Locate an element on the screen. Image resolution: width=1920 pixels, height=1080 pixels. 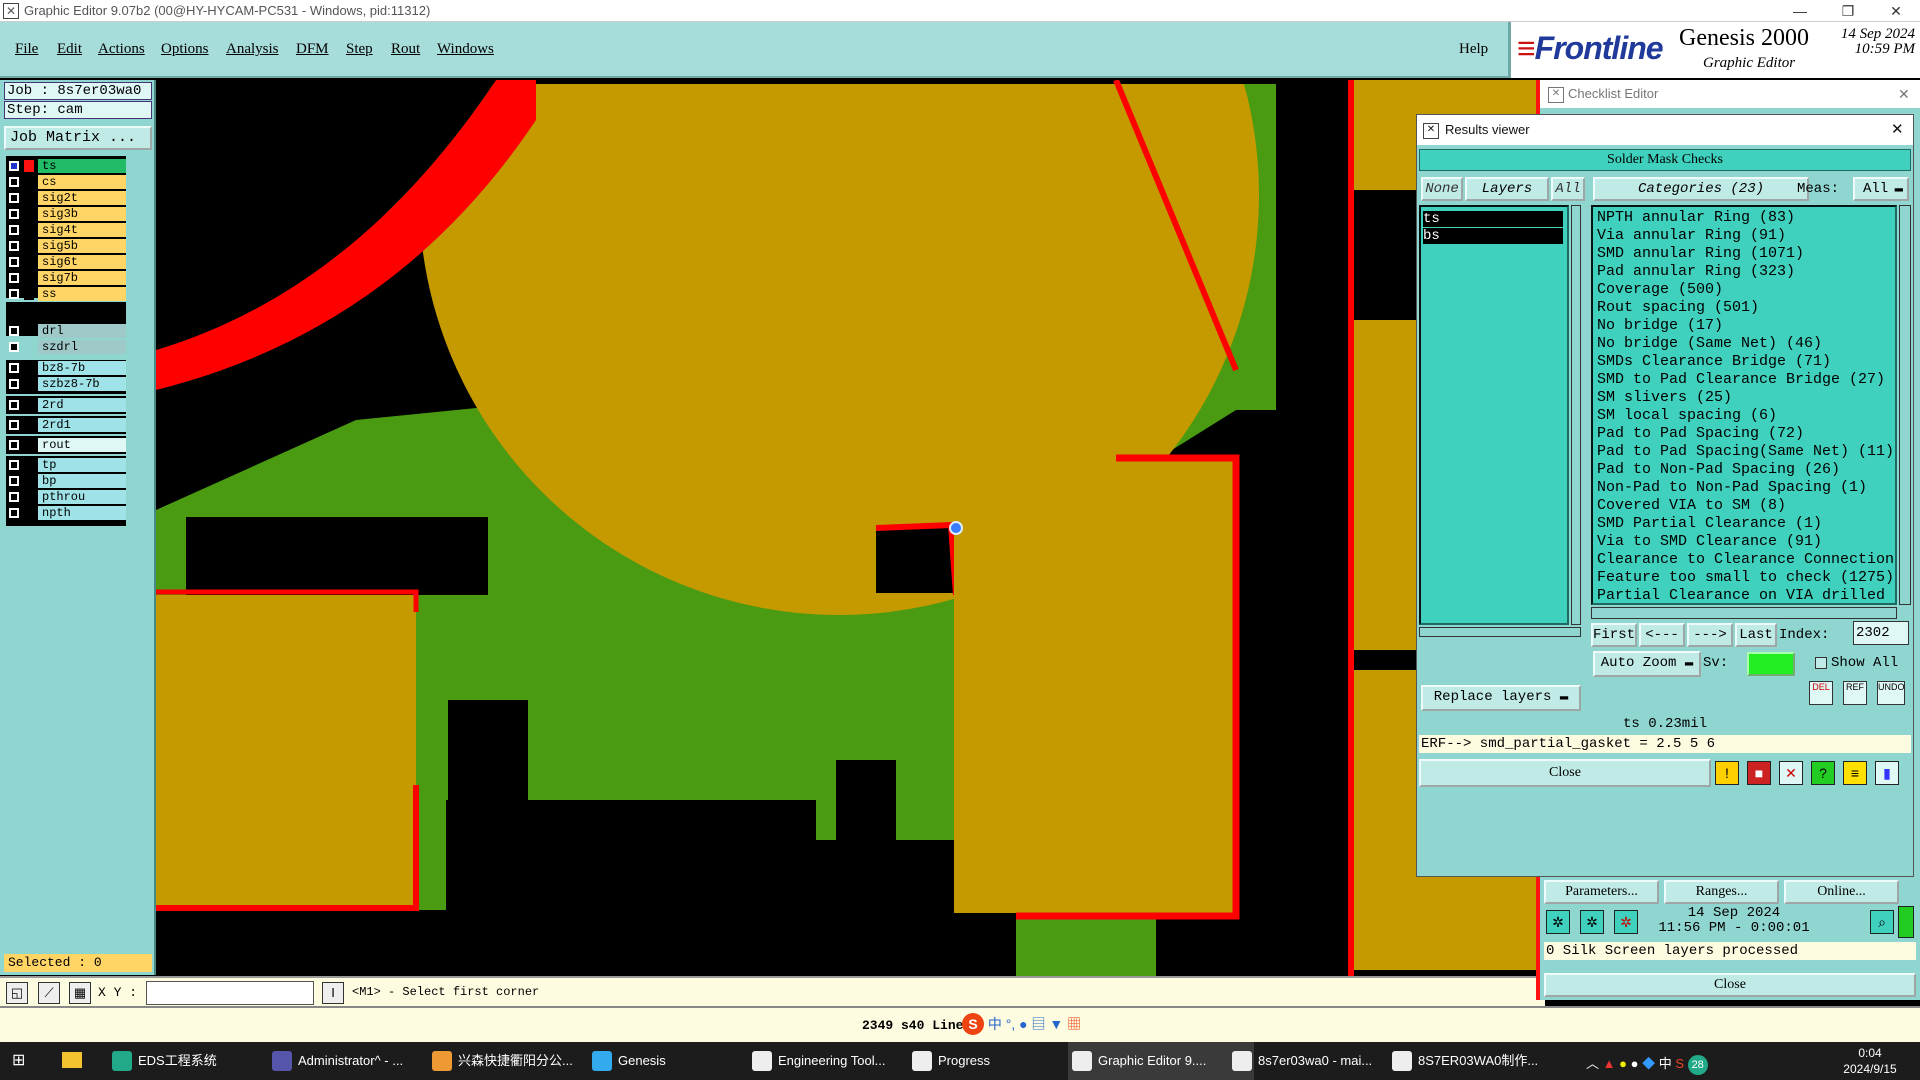
tray-network-icon: ▲ is located at coordinates (1609, 1063).